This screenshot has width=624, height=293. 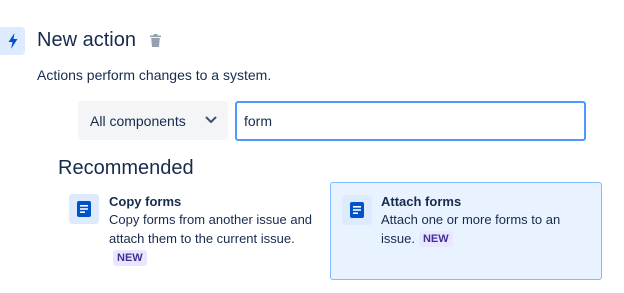 What do you see at coordinates (471, 229) in the screenshot?
I see `card-description-text: Attach one or more forms to an issue.` at bounding box center [471, 229].